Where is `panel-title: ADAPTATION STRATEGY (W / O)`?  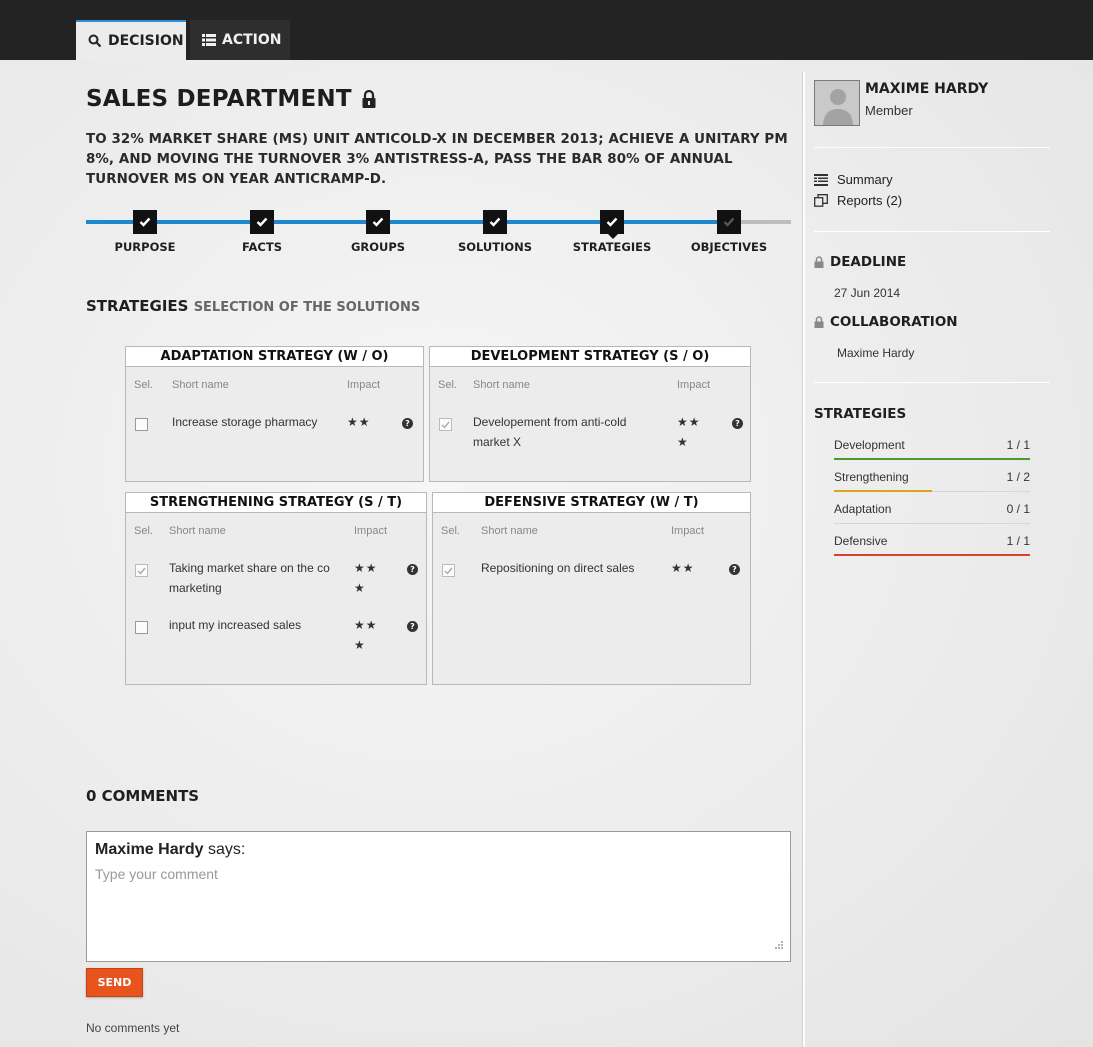
panel-title: ADAPTATION STRATEGY (W / O) is located at coordinates (274, 357).